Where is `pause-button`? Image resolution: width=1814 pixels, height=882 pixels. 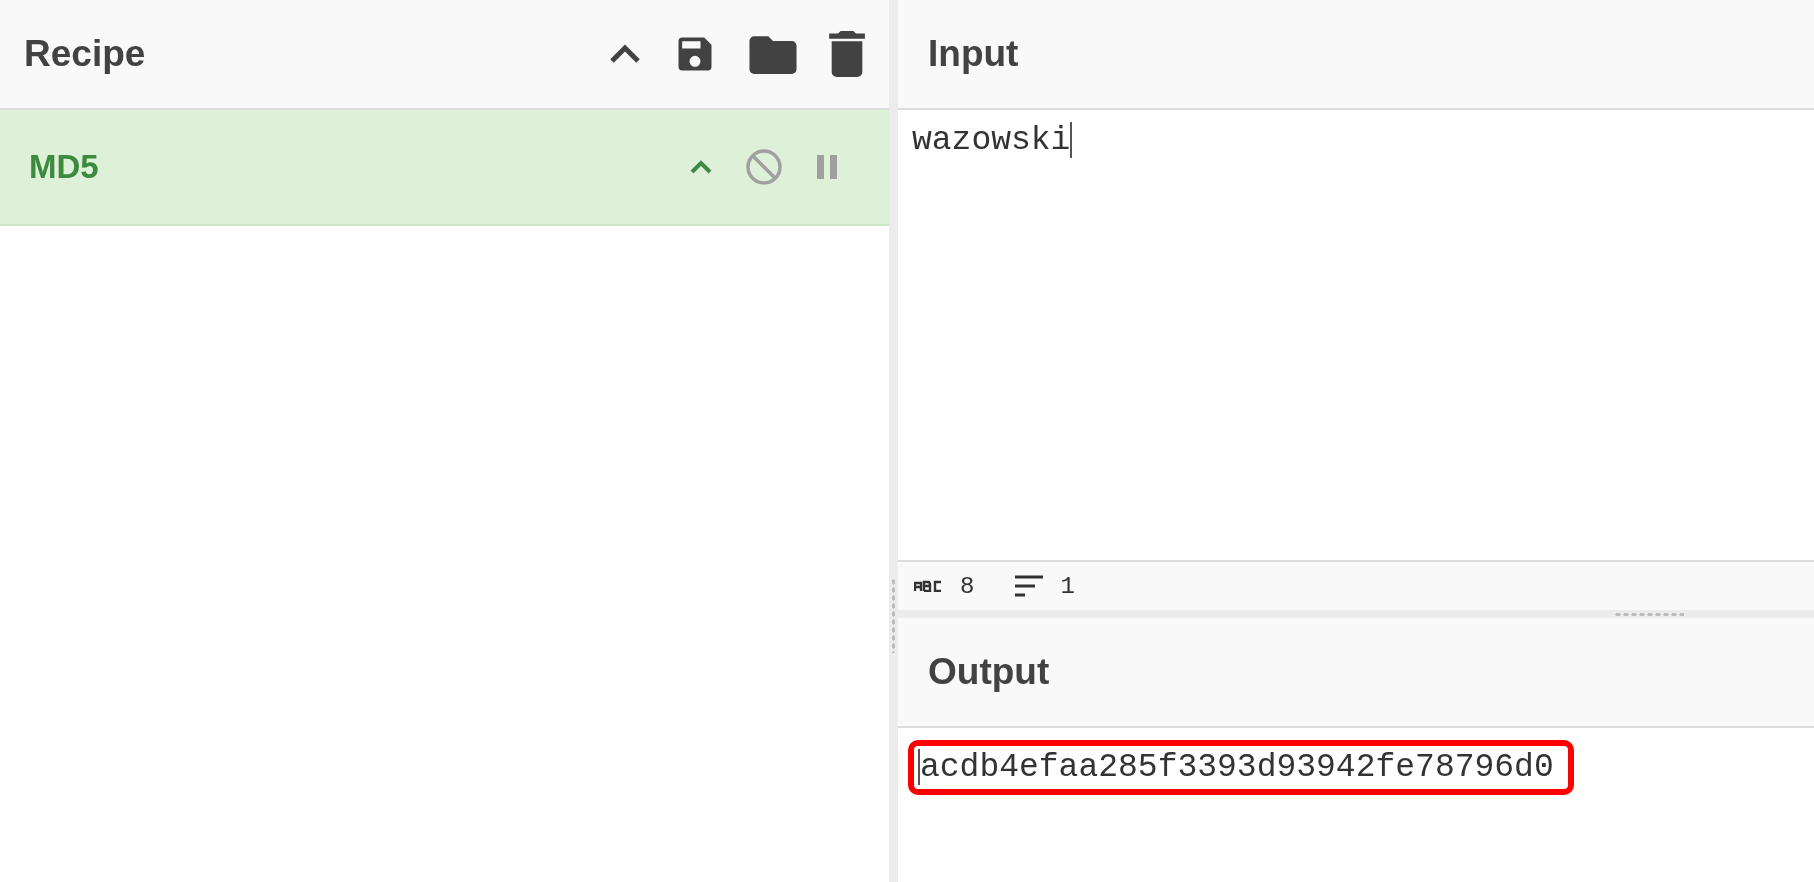 pause-button is located at coordinates (827, 167).